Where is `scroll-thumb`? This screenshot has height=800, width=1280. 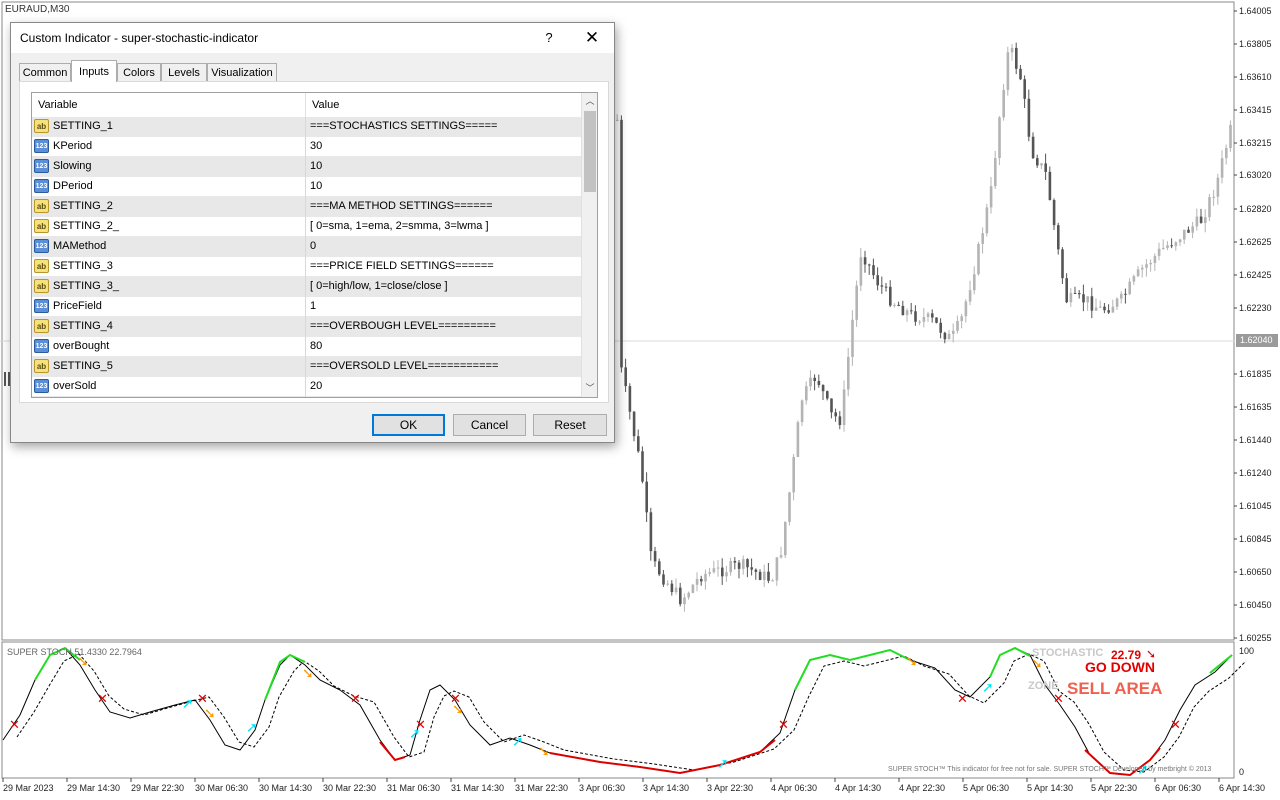 scroll-thumb is located at coordinates (590, 151).